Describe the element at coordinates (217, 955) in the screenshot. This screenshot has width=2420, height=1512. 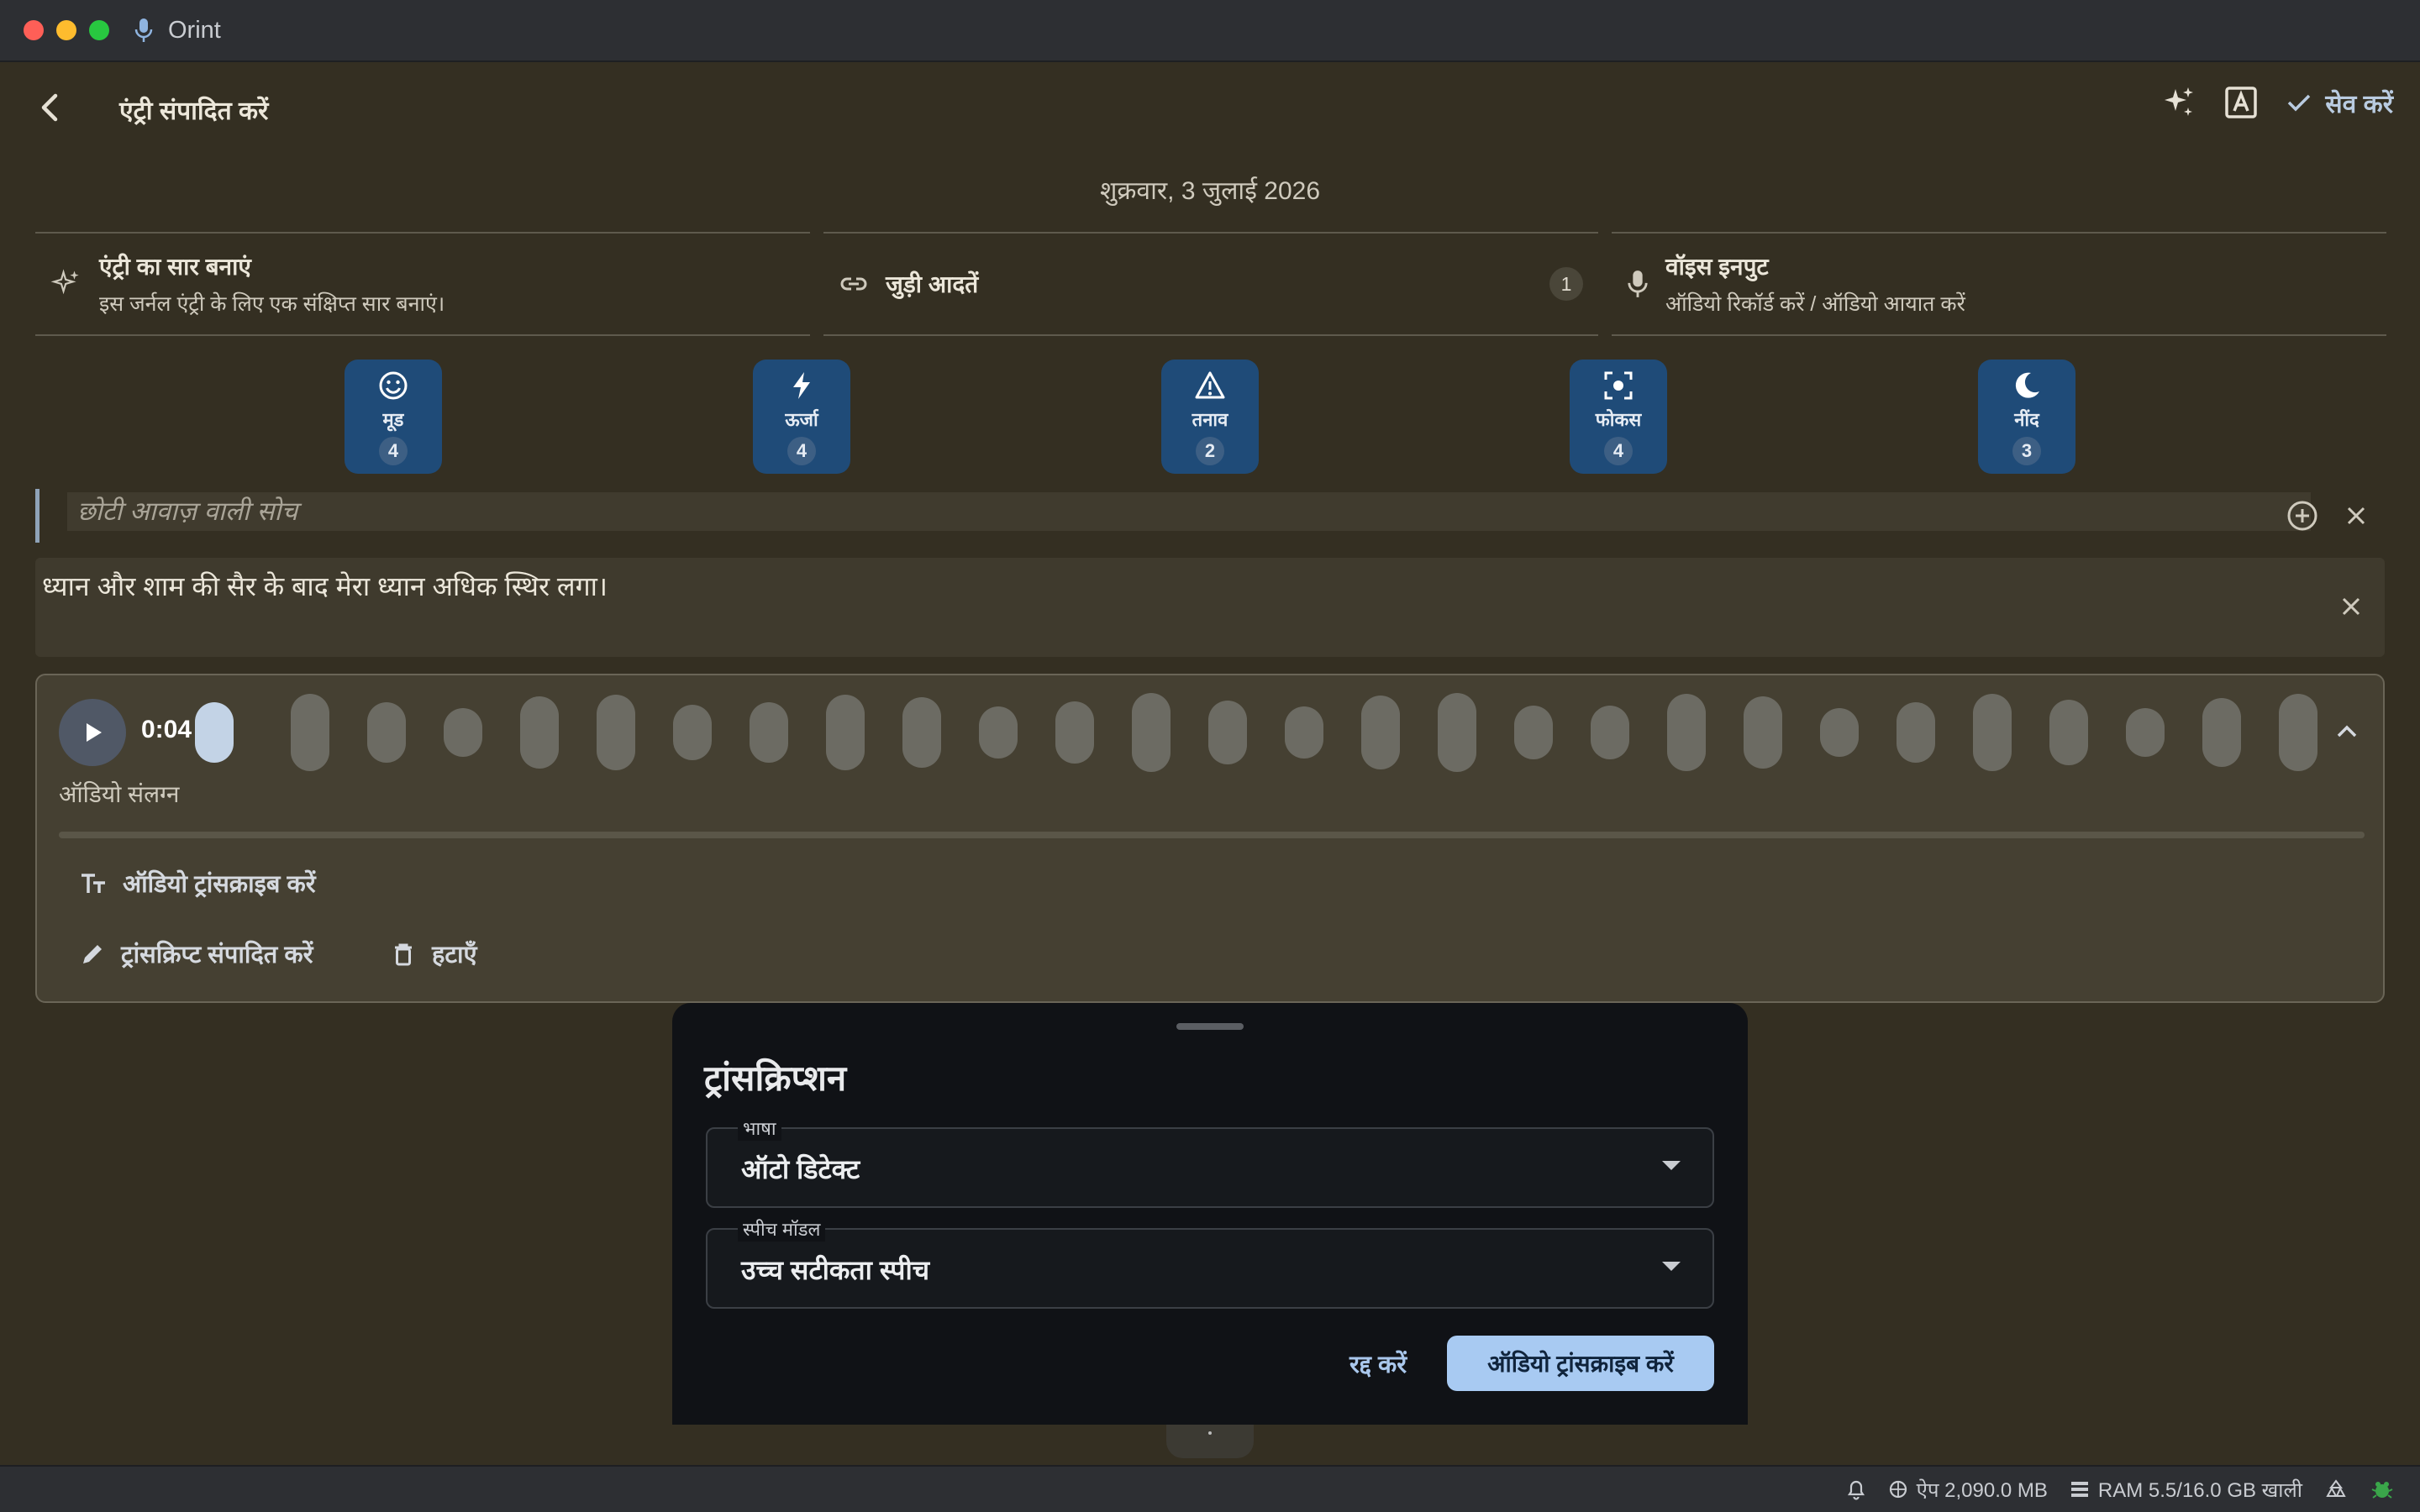
I see `edit-transcript-label: ट्रांसक्रिप्ट संपादित करें` at that location.